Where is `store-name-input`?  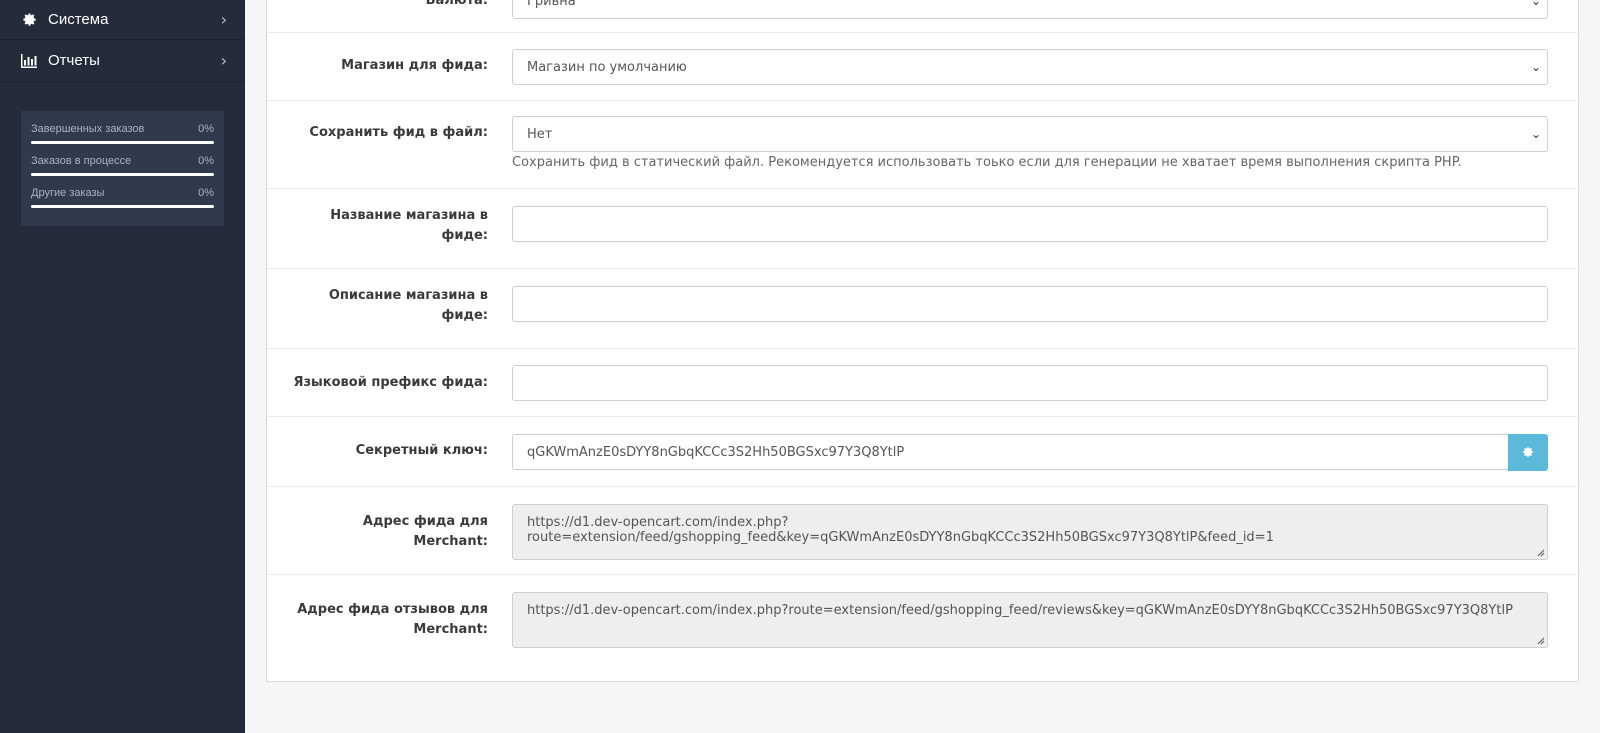 store-name-input is located at coordinates (1030, 224).